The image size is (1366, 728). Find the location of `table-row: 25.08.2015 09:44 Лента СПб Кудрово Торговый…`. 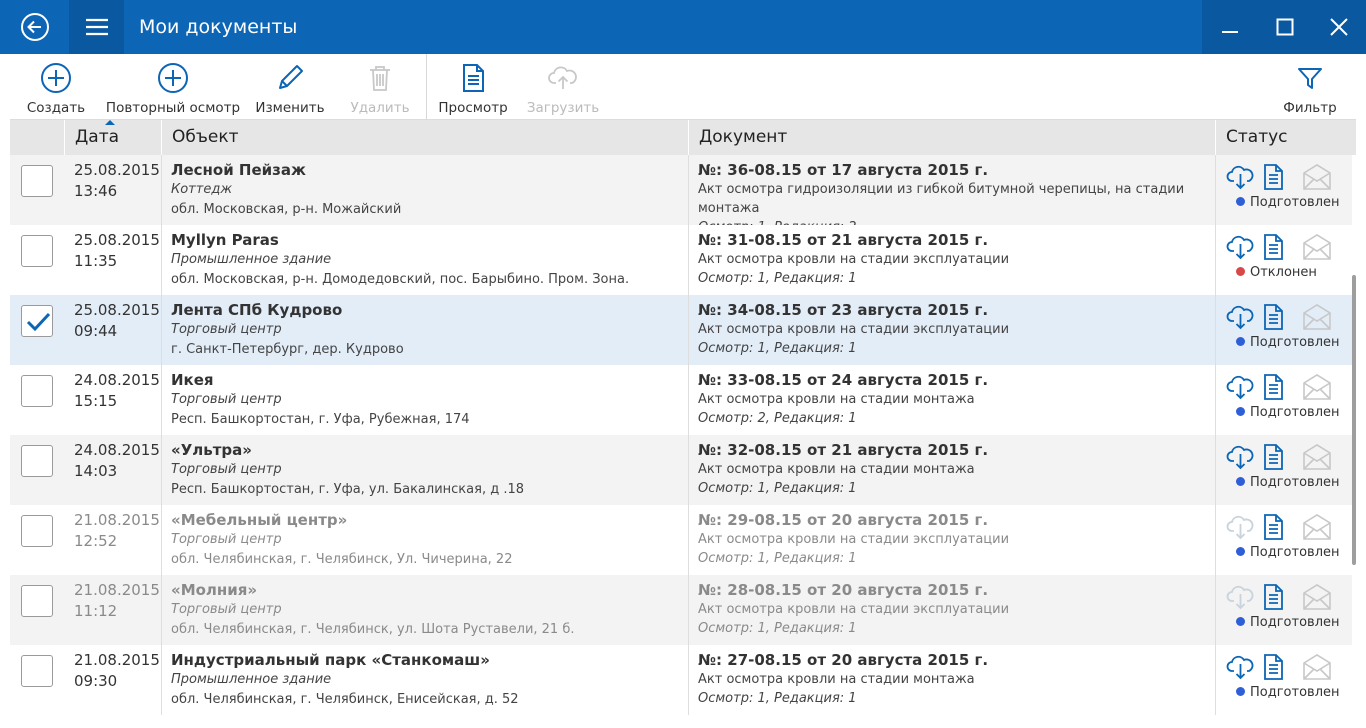

table-row: 25.08.2015 09:44 Лента СПб Кудрово Торговый… is located at coordinates (681, 330).